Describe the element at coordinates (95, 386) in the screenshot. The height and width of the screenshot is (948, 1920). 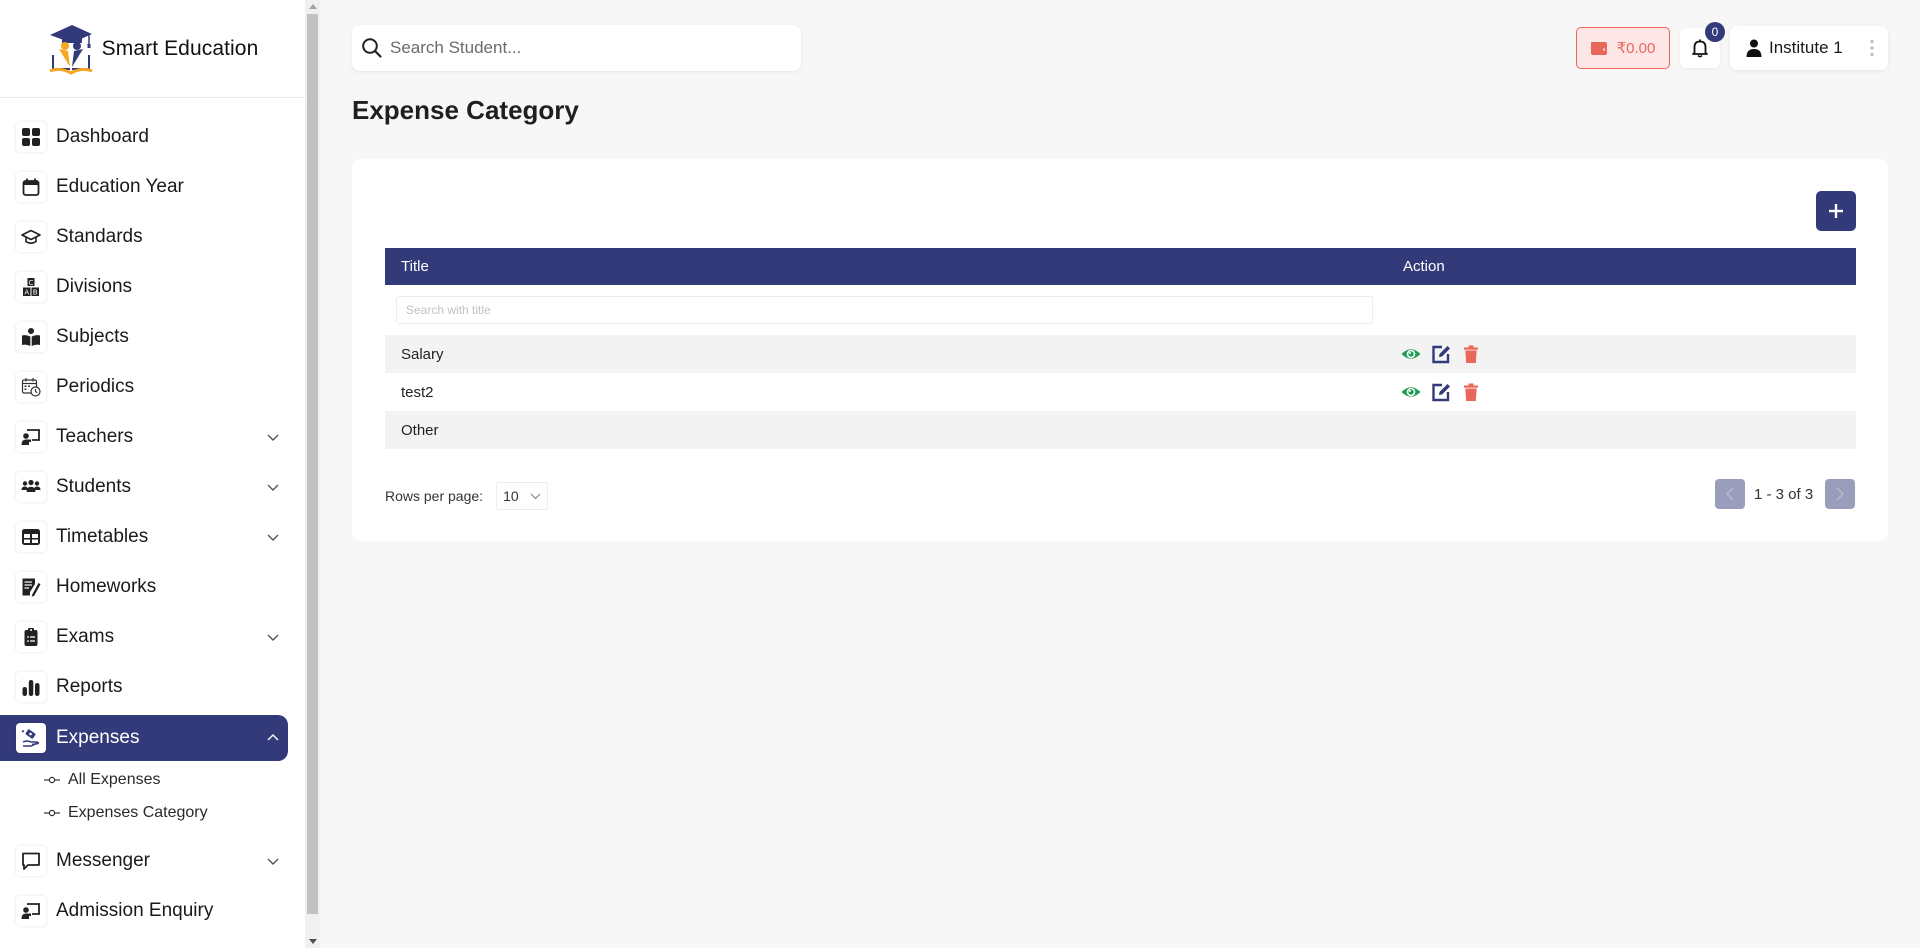
I see `sidebar-item-label: Periodics` at that location.